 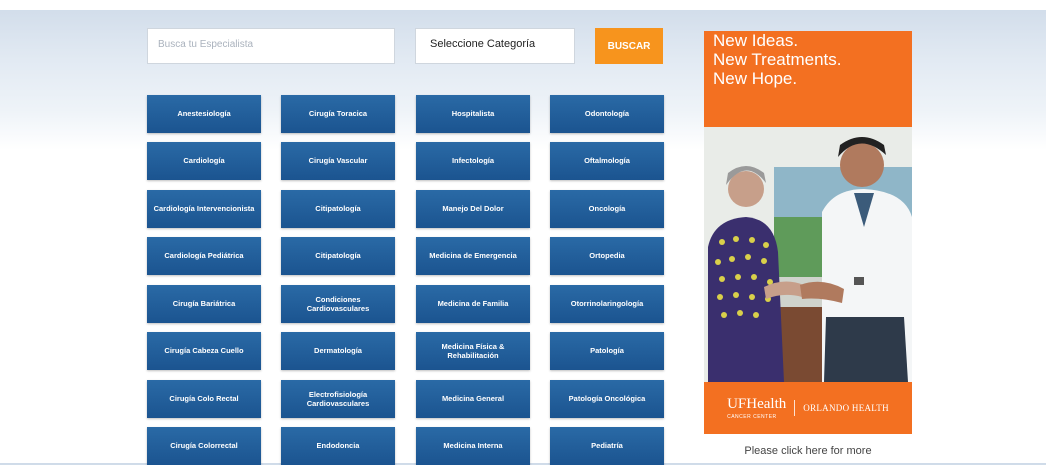 What do you see at coordinates (204, 256) in the screenshot?
I see `specialty-button: Cardiología Pediátrica` at bounding box center [204, 256].